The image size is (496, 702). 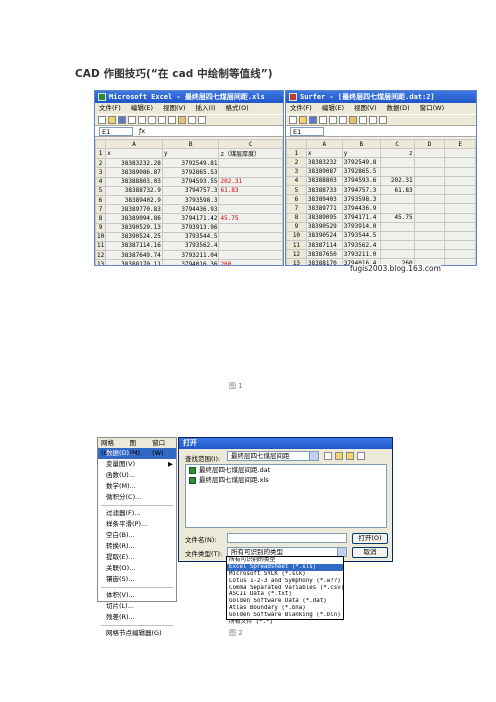 I want to click on cell-y: 3793913.96, so click(x=190, y=227).